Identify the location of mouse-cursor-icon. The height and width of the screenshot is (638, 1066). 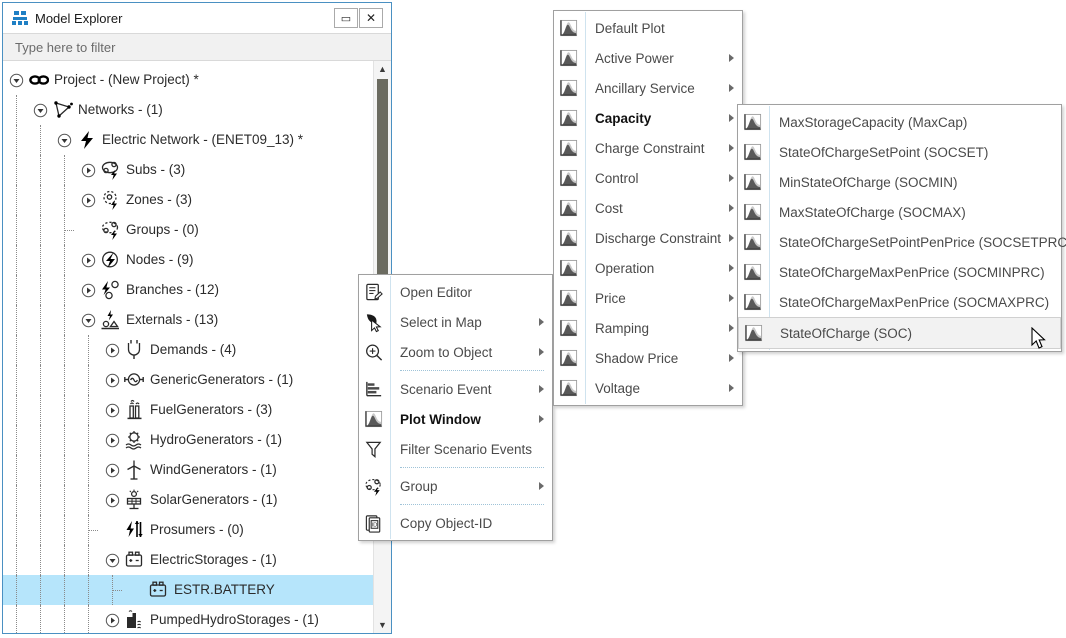
(1038, 338).